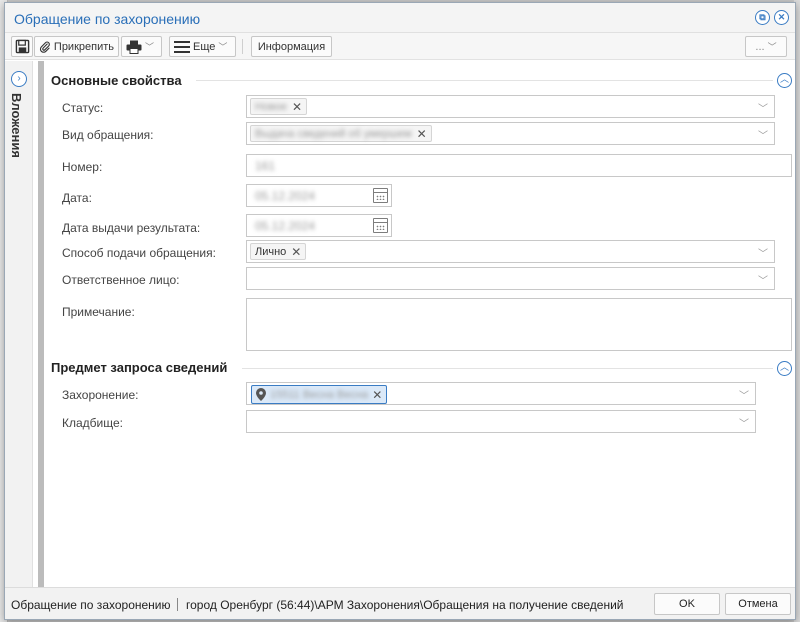 This screenshot has width=800, height=622. What do you see at coordinates (510, 278) in the screenshot?
I see `responsible-select: ﹀` at bounding box center [510, 278].